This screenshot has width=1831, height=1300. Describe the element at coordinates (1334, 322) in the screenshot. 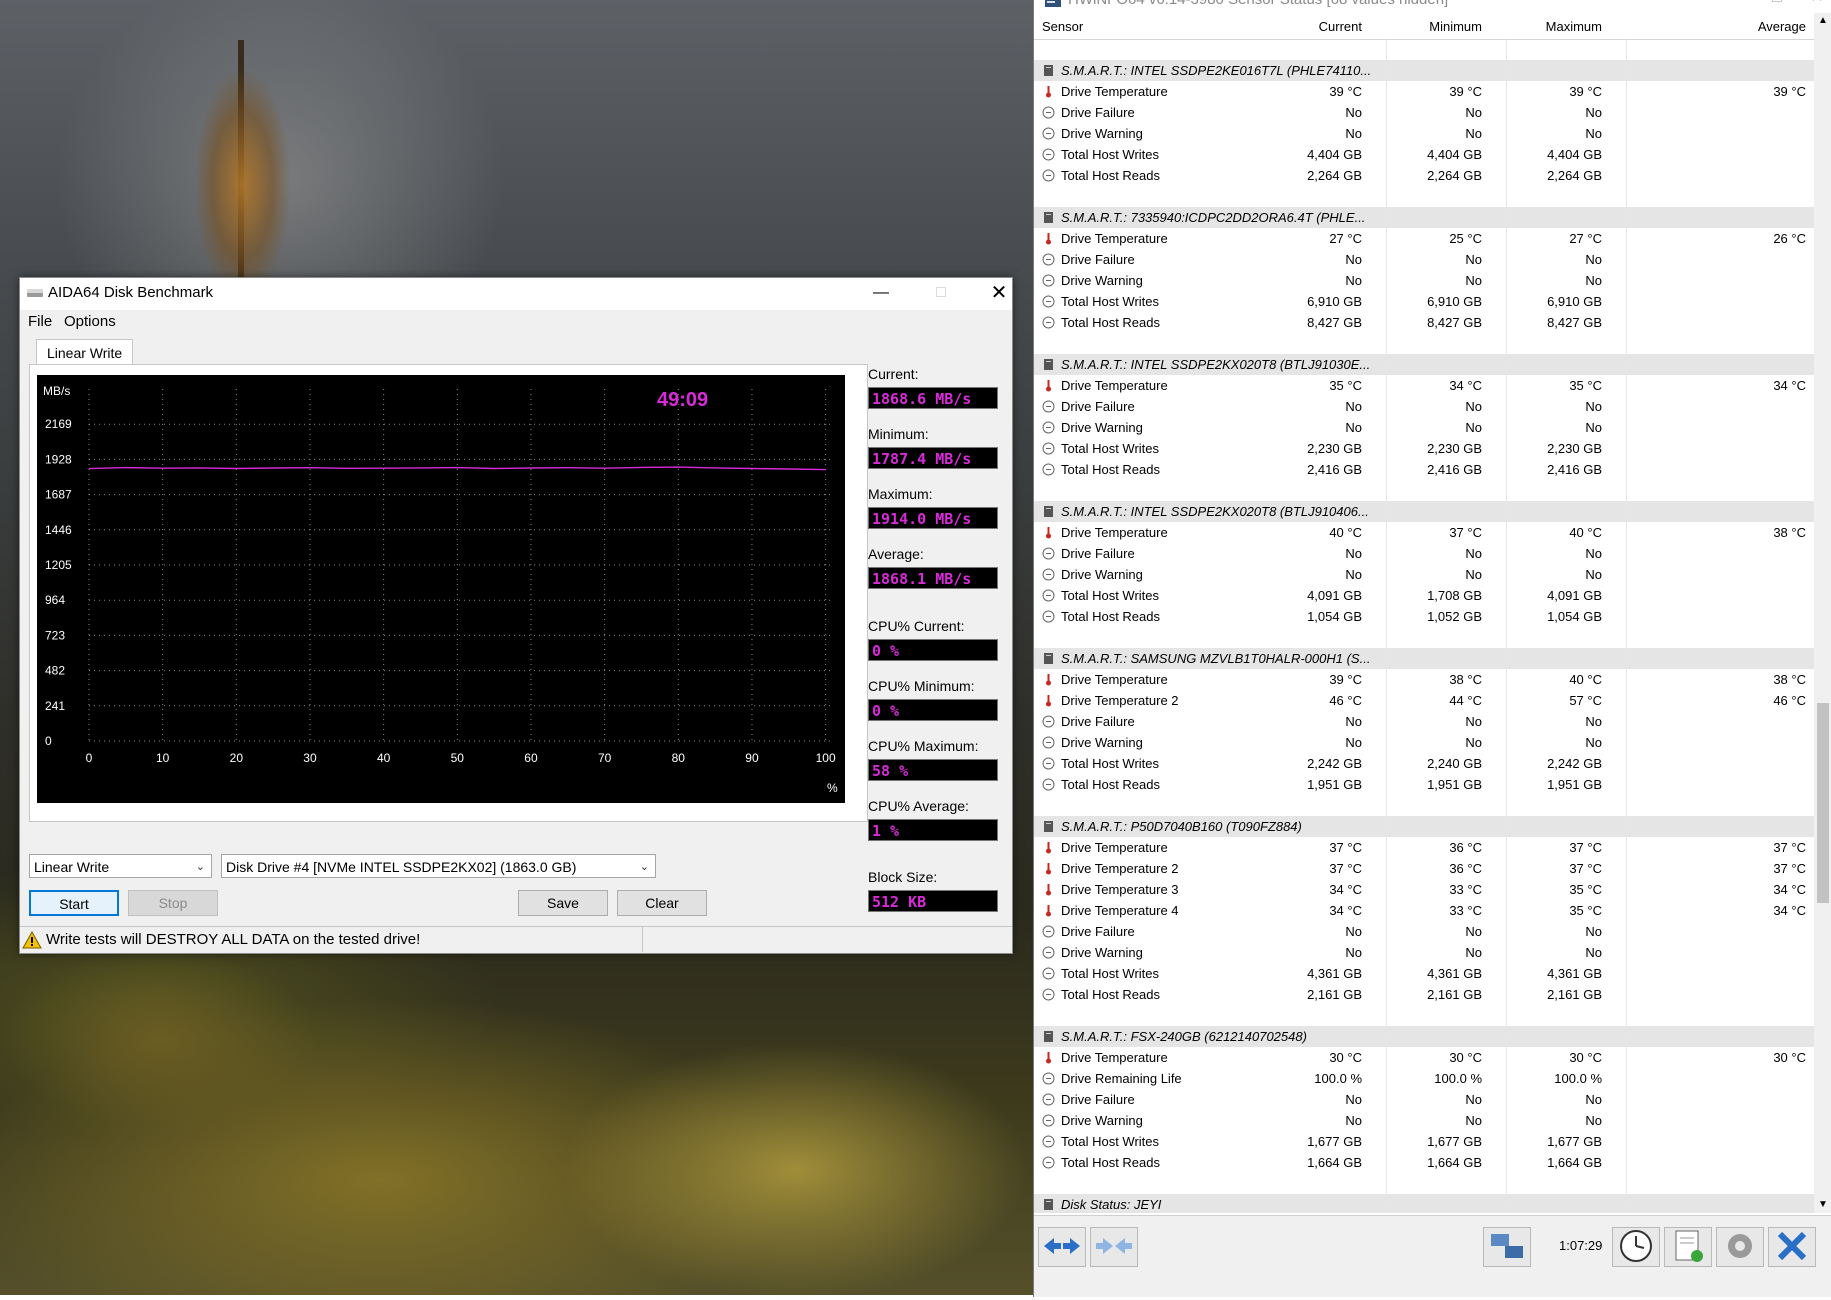

I see `sensor-value-cur: 8,427 GB` at that location.